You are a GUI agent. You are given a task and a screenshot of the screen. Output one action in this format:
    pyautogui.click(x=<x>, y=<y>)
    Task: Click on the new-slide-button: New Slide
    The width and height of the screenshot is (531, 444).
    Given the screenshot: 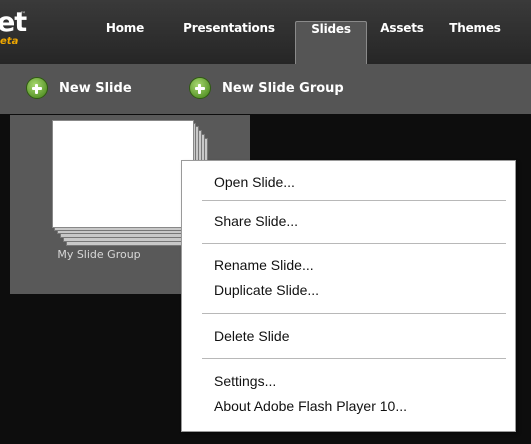 What is the action you would take?
    pyautogui.click(x=79, y=88)
    